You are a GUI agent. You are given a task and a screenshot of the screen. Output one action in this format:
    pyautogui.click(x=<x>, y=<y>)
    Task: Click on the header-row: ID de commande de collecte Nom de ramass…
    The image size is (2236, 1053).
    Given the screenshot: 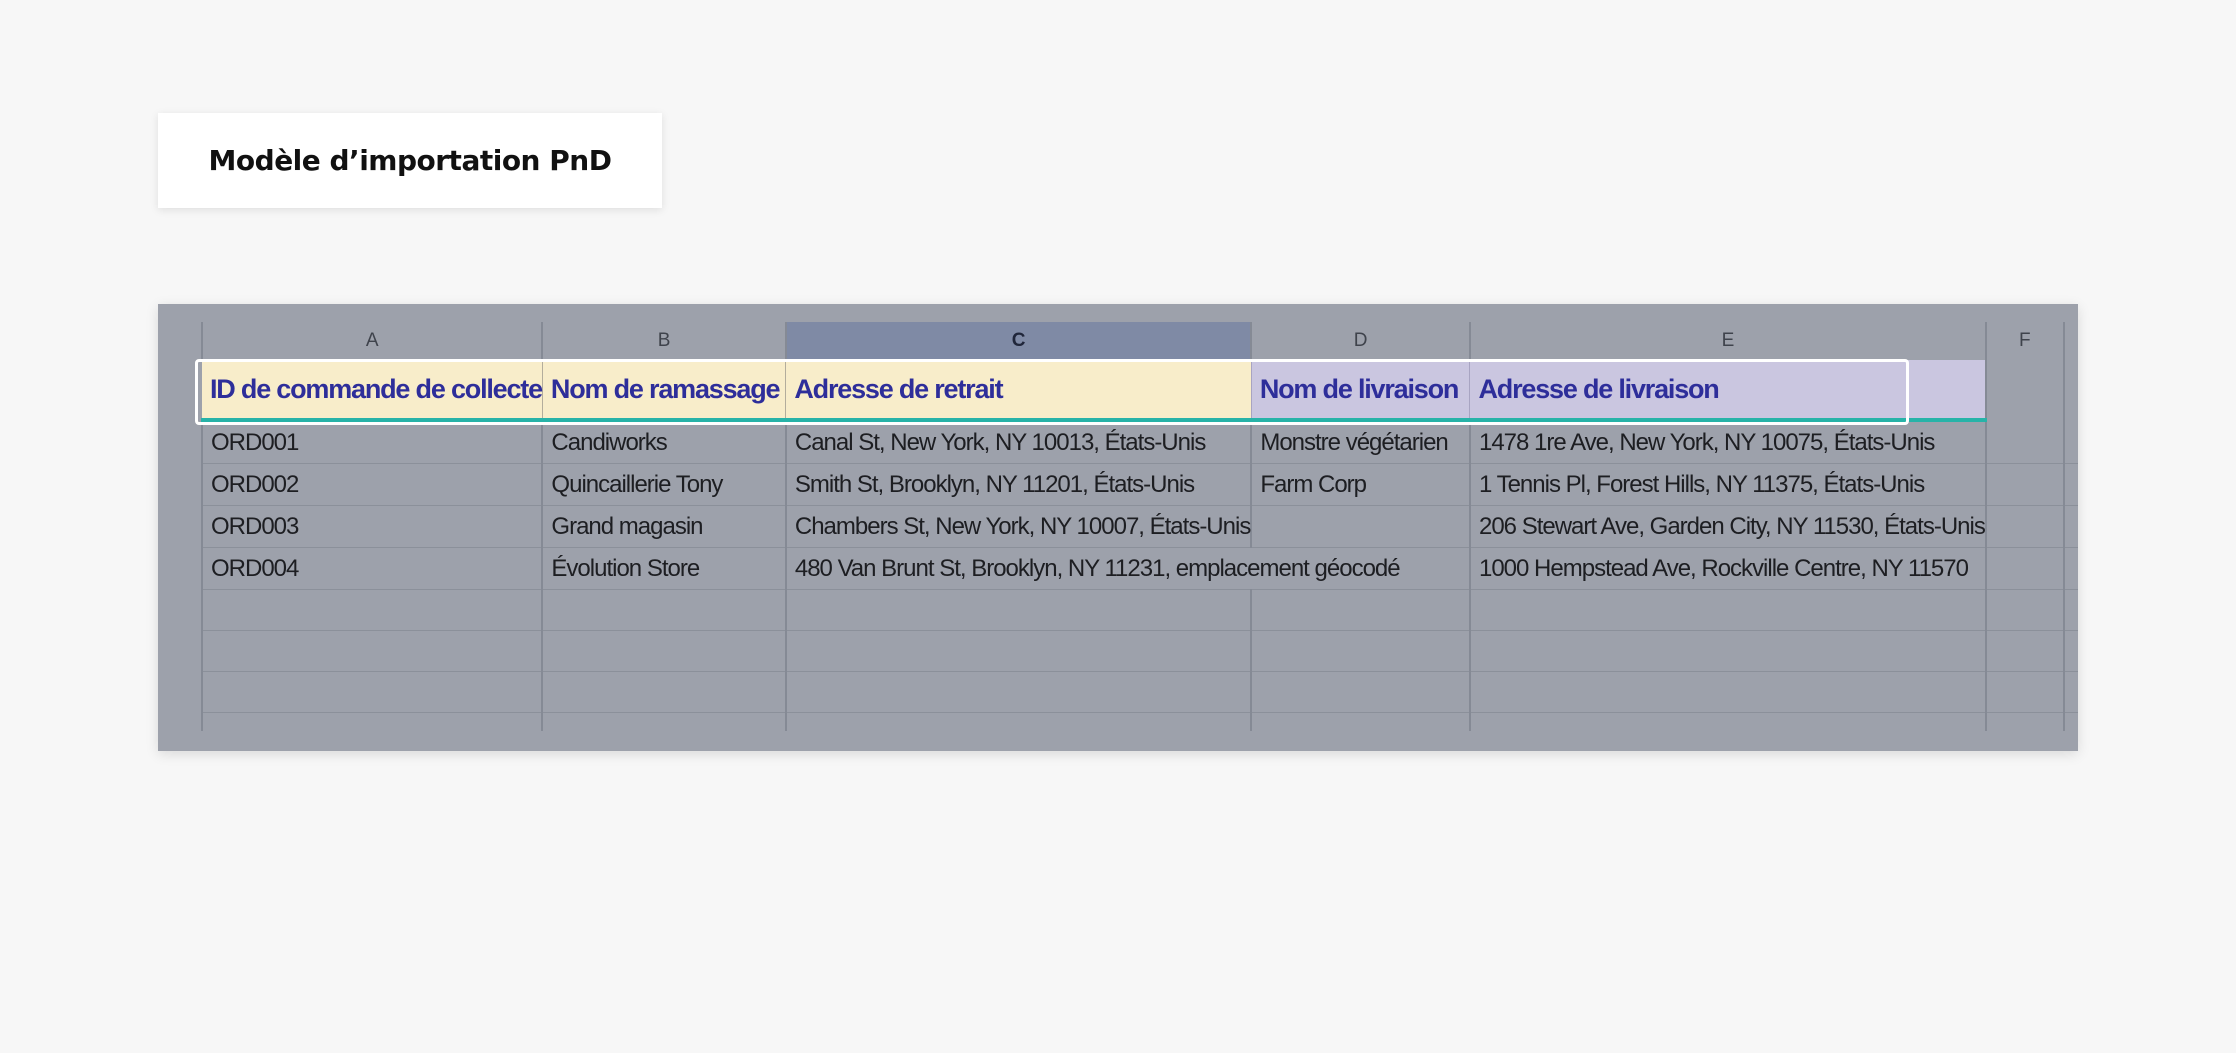 What is the action you would take?
    pyautogui.click(x=1140, y=391)
    